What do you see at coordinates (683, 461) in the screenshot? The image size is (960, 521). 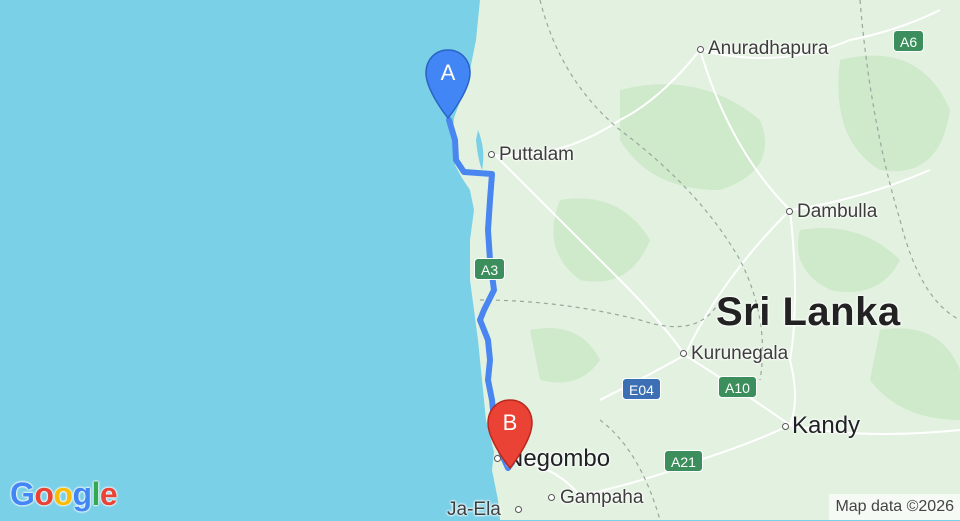 I see `road-shield-a21: A21` at bounding box center [683, 461].